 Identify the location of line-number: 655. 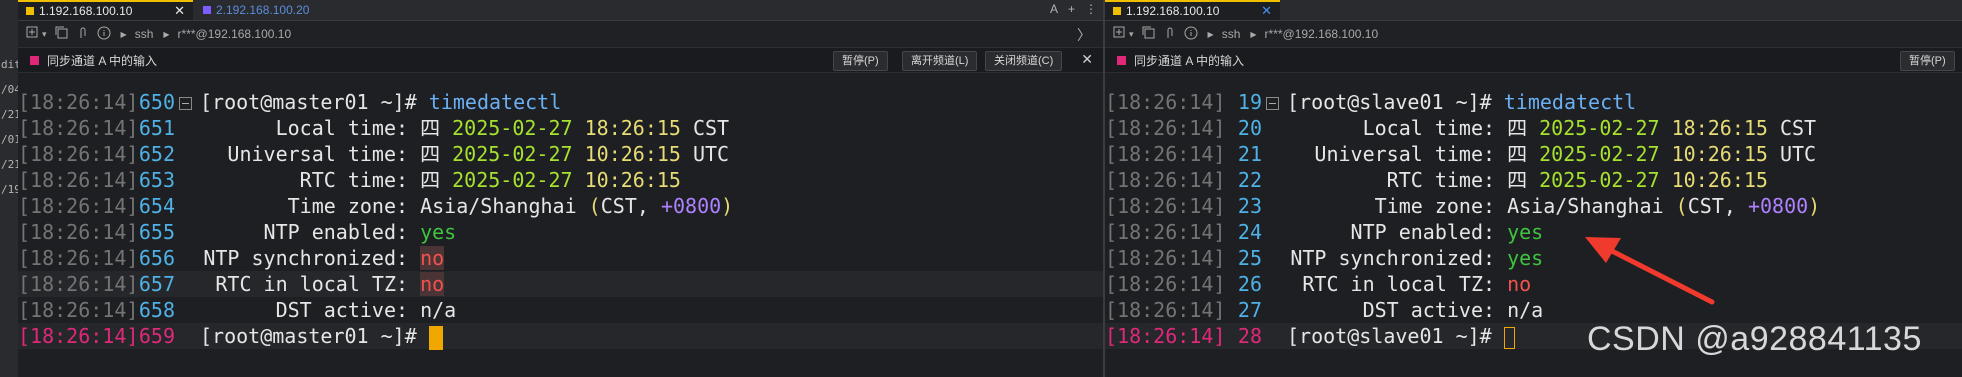
(156, 232).